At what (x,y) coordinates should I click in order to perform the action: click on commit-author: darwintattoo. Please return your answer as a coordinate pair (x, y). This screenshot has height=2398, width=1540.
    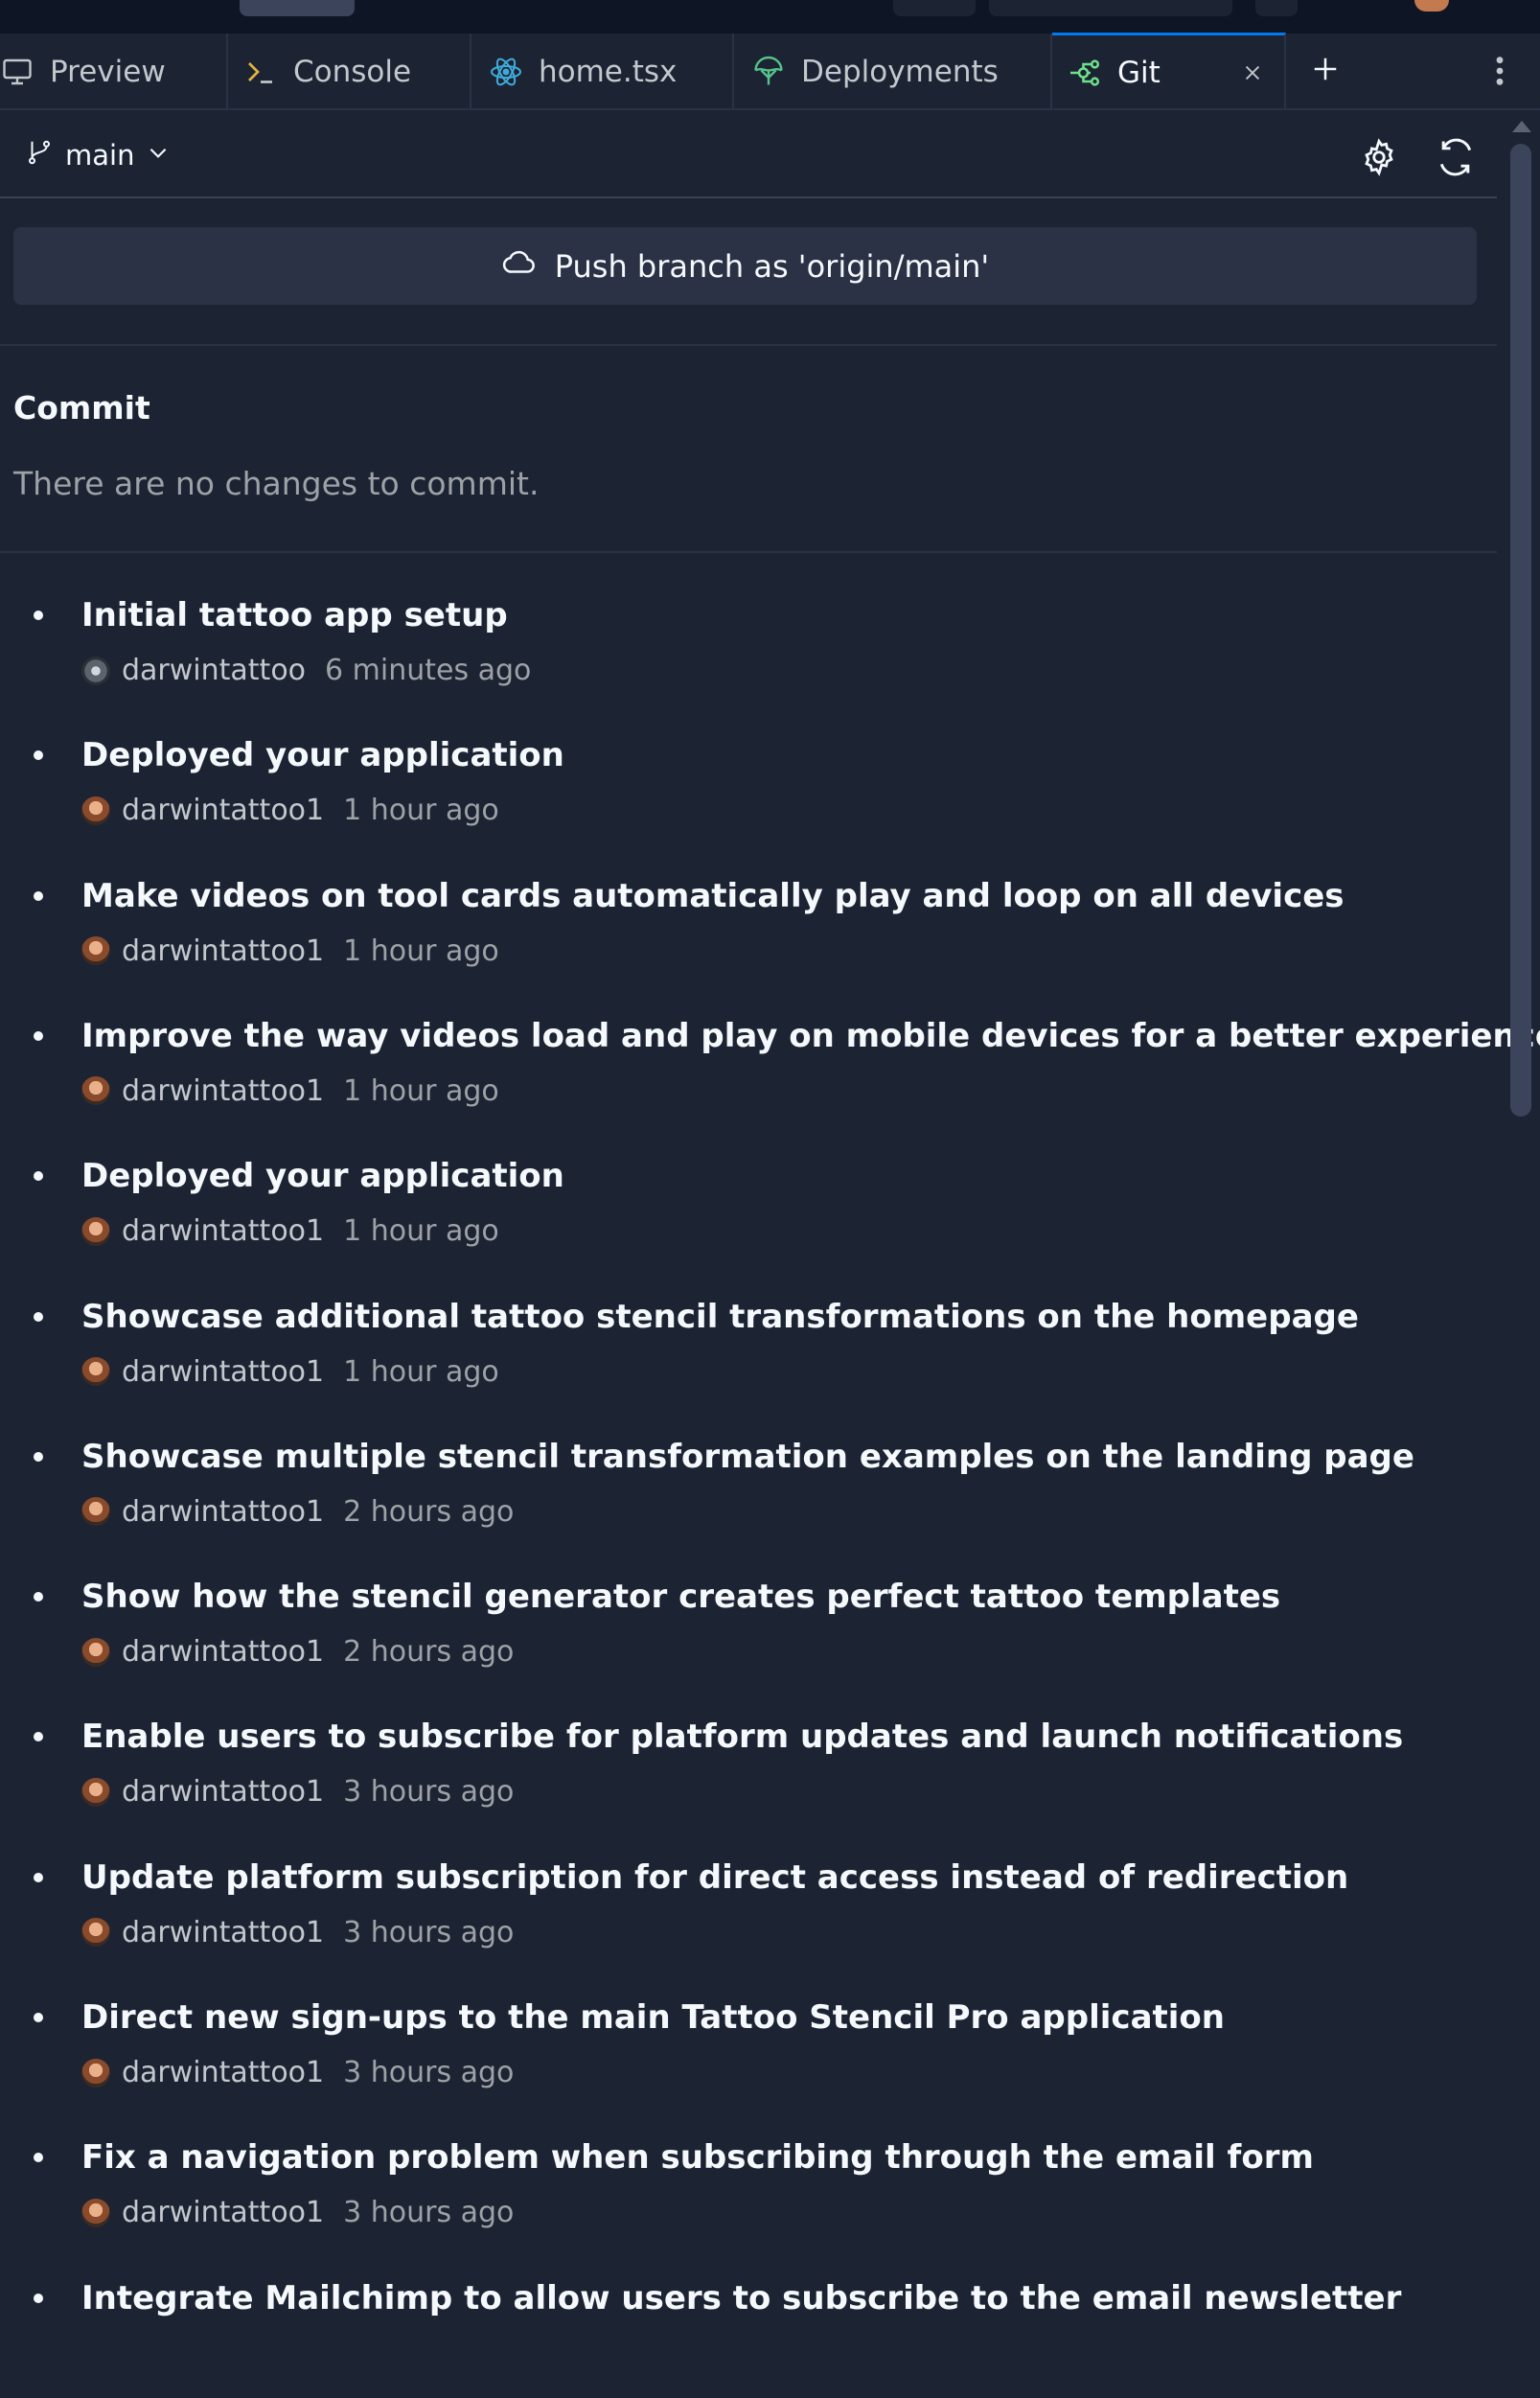
    Looking at the image, I should click on (214, 670).